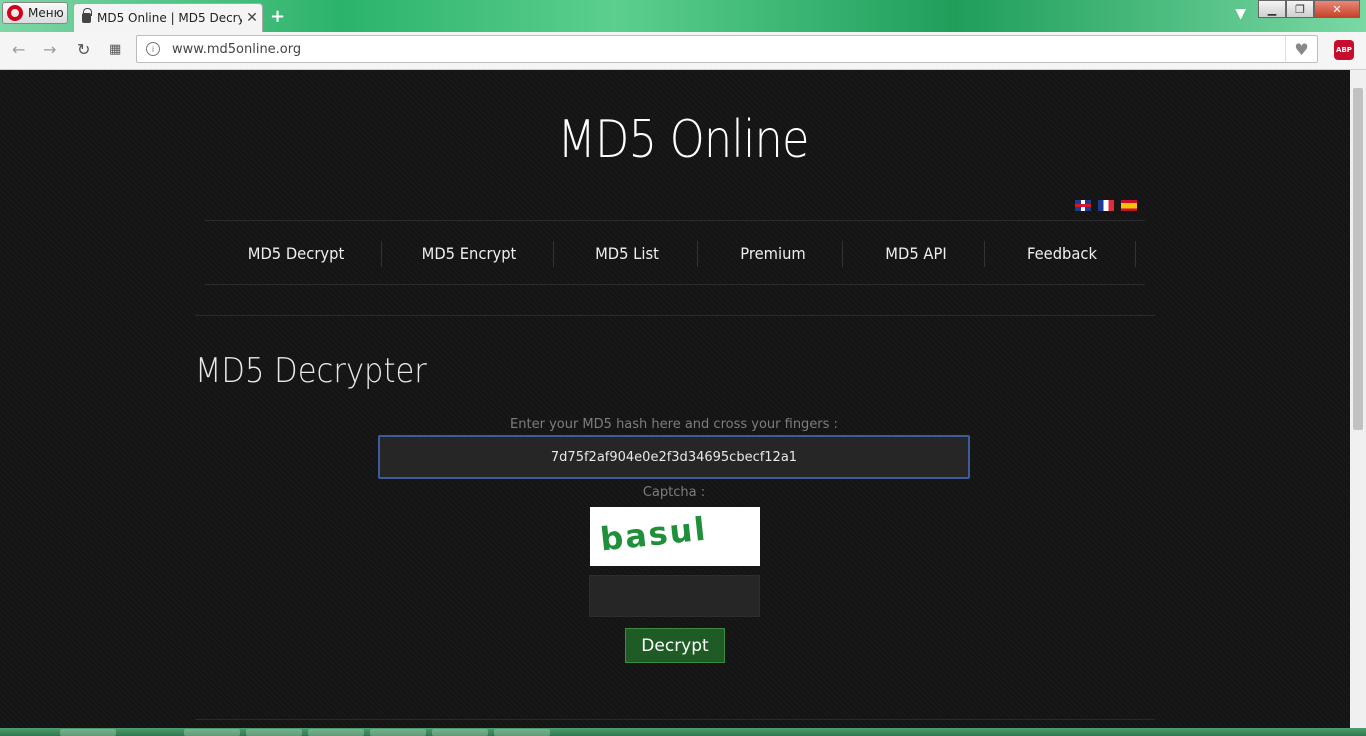 This screenshot has width=1366, height=736. What do you see at coordinates (1129, 205) in the screenshot?
I see `flag-es-icon` at bounding box center [1129, 205].